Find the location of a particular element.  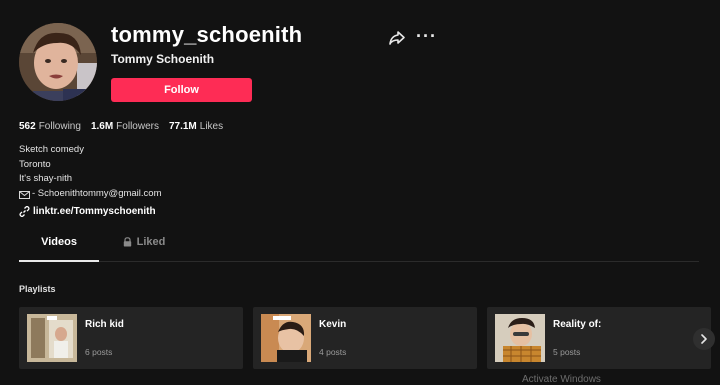

playlist-card-kevin: Kevin 4 posts is located at coordinates (365, 338).